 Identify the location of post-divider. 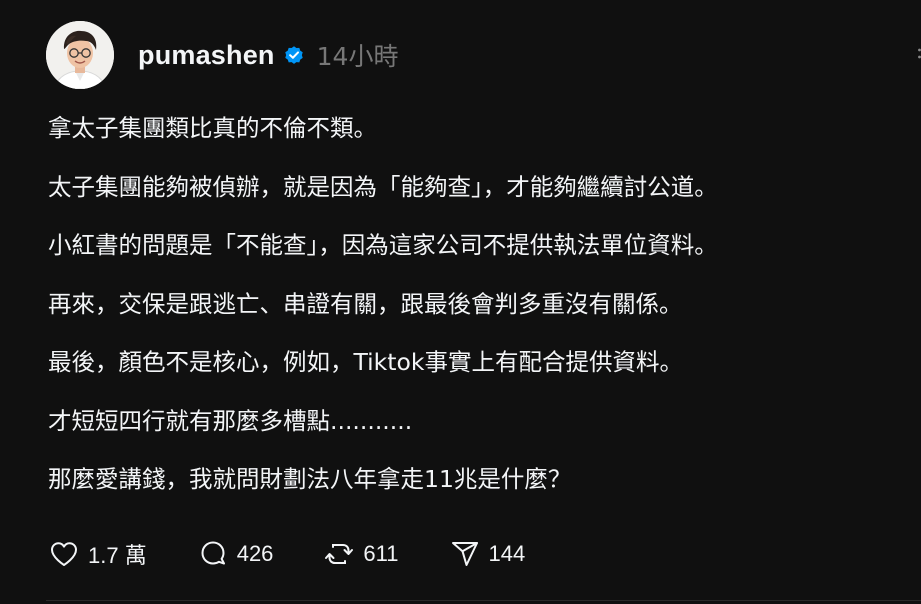
(483, 600).